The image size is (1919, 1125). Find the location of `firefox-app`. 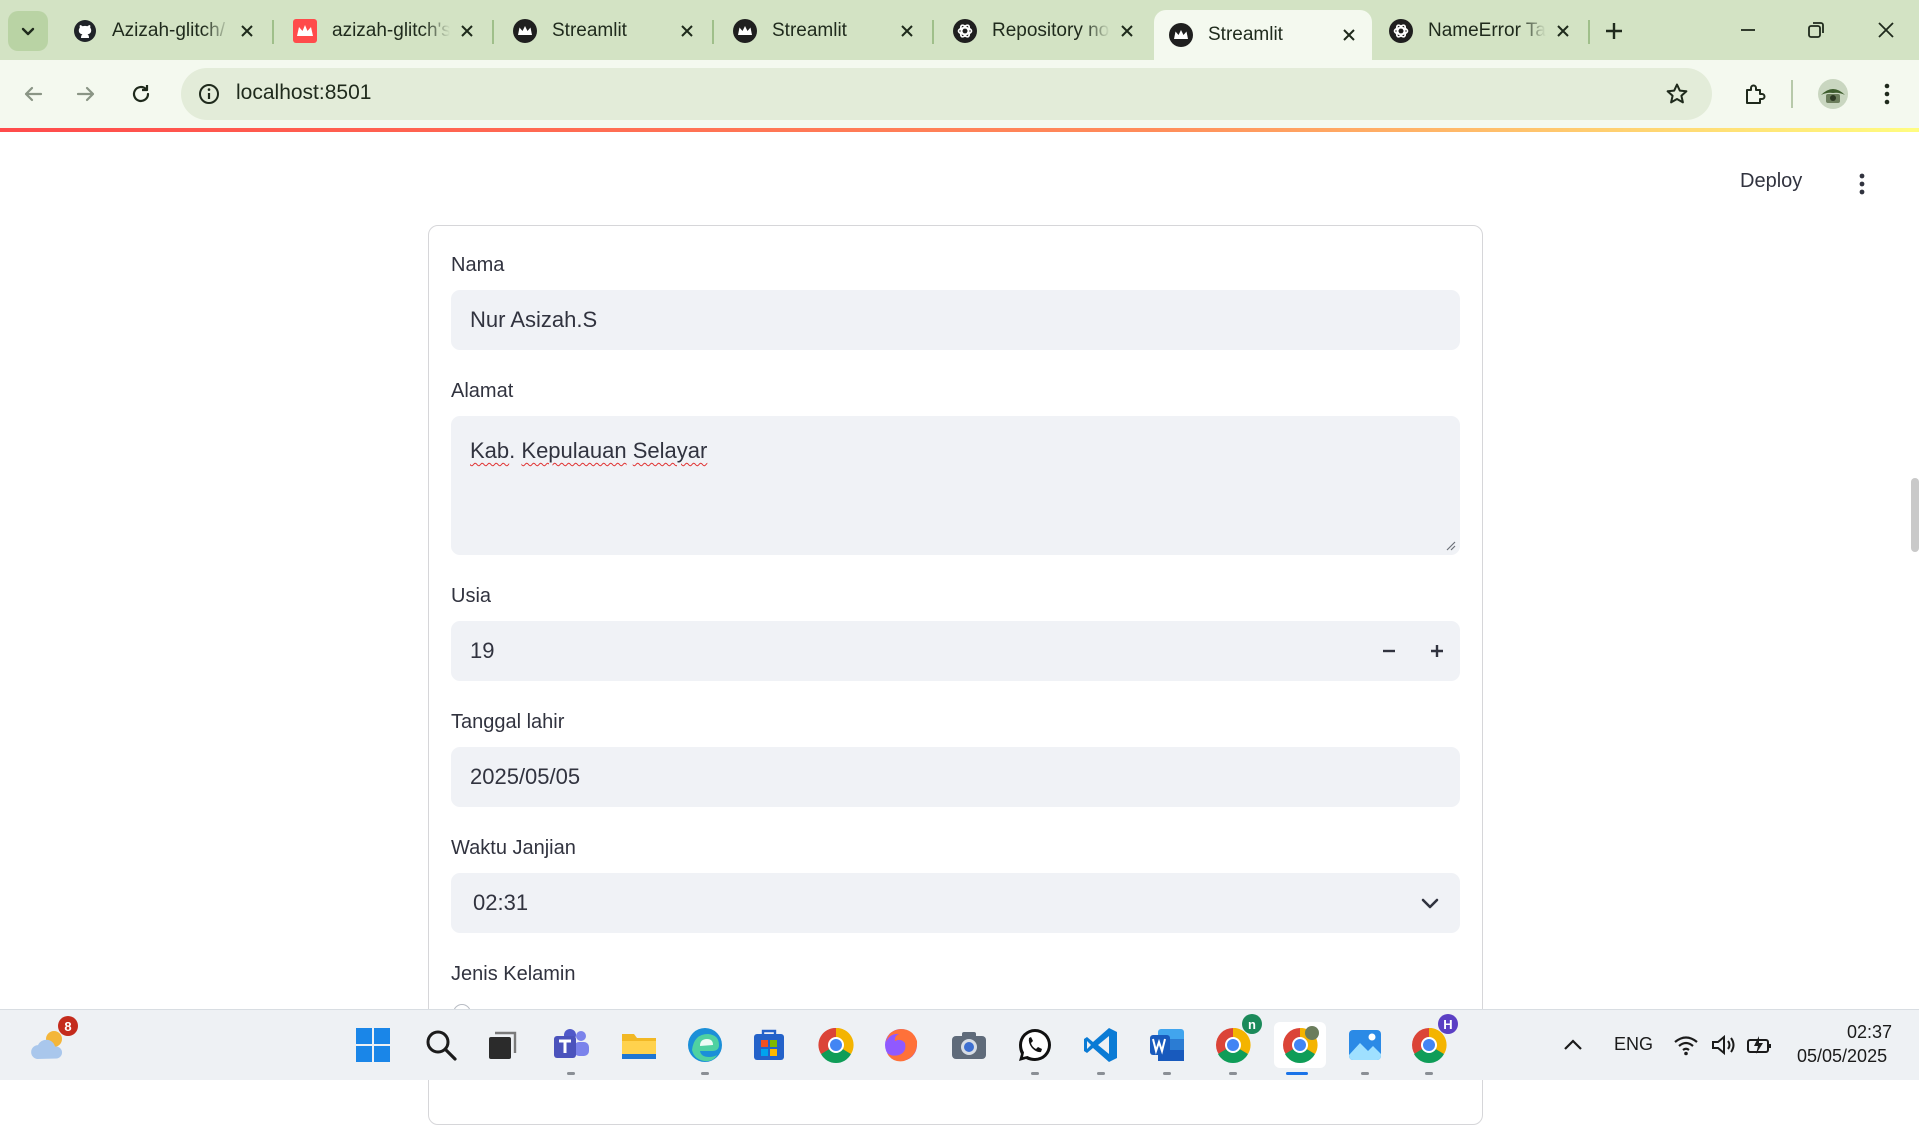

firefox-app is located at coordinates (901, 1045).